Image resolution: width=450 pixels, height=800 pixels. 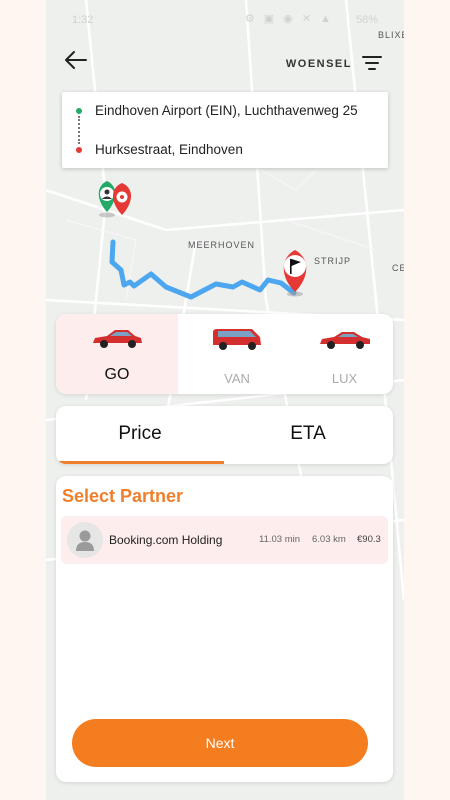 What do you see at coordinates (169, 149) in the screenshot?
I see `dropoff-address: Hurksestraat, Eindhoven` at bounding box center [169, 149].